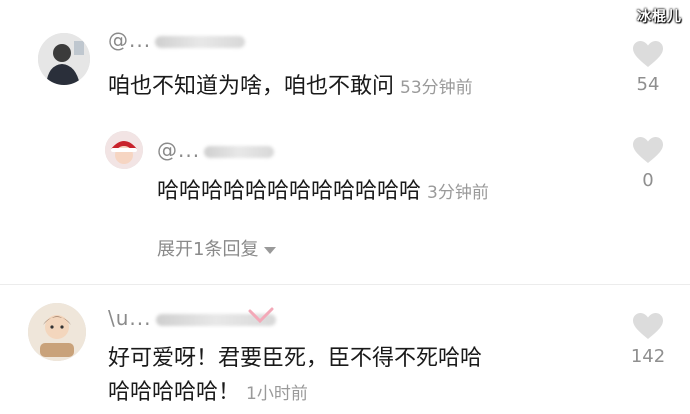 Image resolution: width=690 pixels, height=414 pixels. I want to click on like-button: 54, so click(648, 67).